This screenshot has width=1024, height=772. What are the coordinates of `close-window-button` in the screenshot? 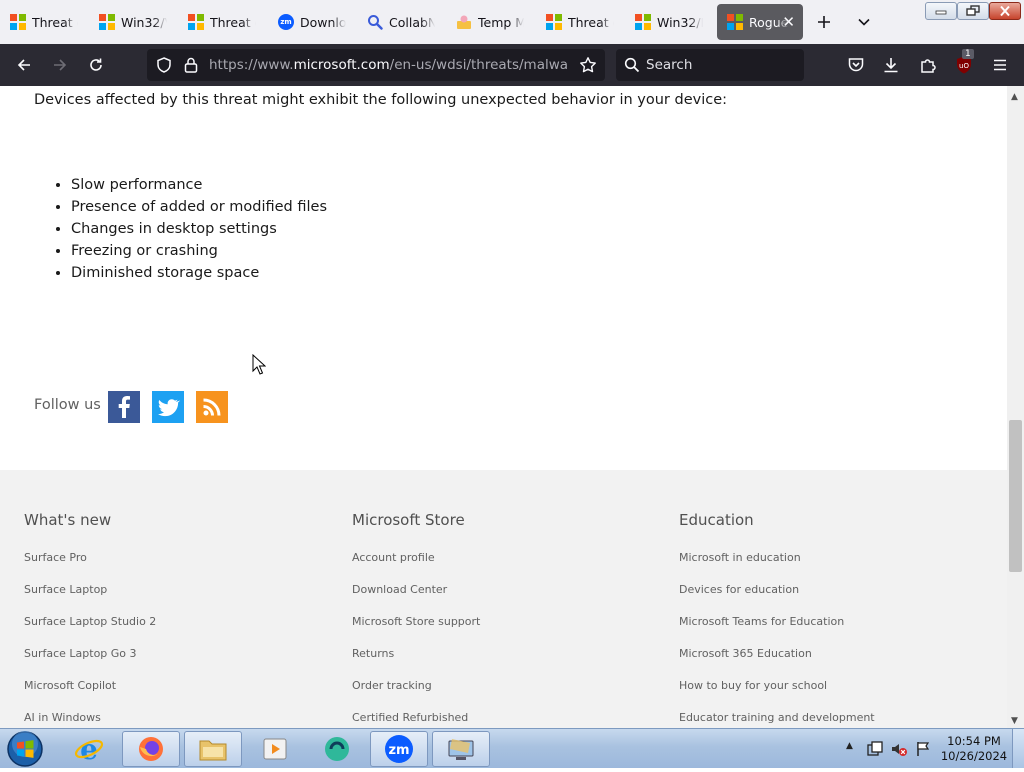 It's located at (1005, 11).